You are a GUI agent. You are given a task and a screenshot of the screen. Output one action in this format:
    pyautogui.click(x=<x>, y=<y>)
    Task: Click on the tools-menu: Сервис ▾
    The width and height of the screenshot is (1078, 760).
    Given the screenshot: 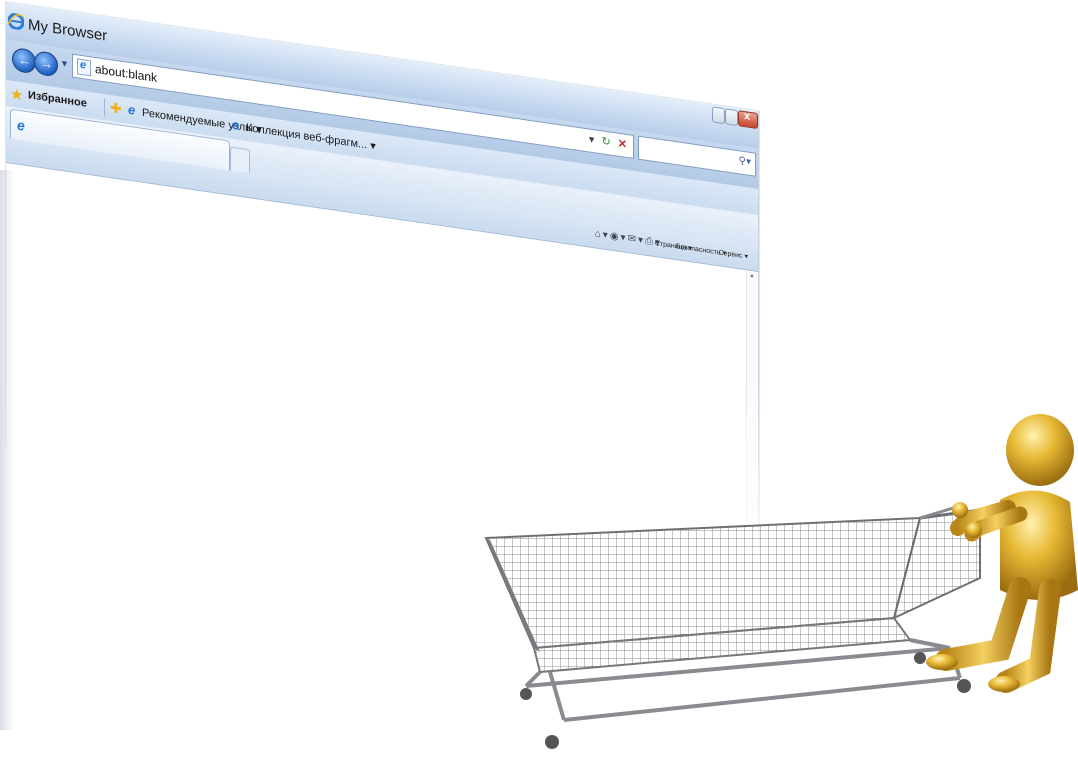 What is the action you would take?
    pyautogui.click(x=733, y=254)
    